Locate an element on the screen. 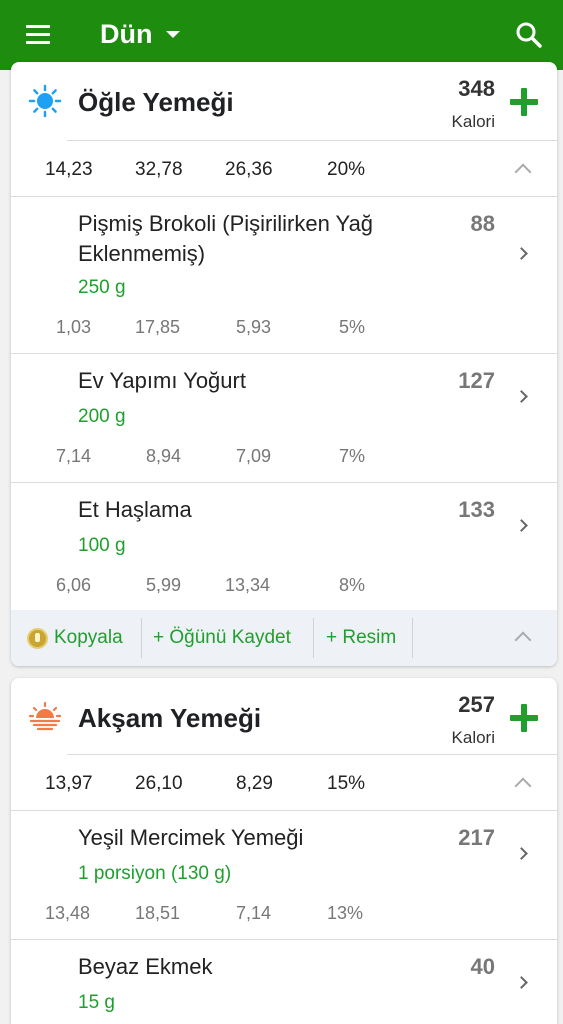 The image size is (563, 1024). macro-value: 5,93 is located at coordinates (254, 327).